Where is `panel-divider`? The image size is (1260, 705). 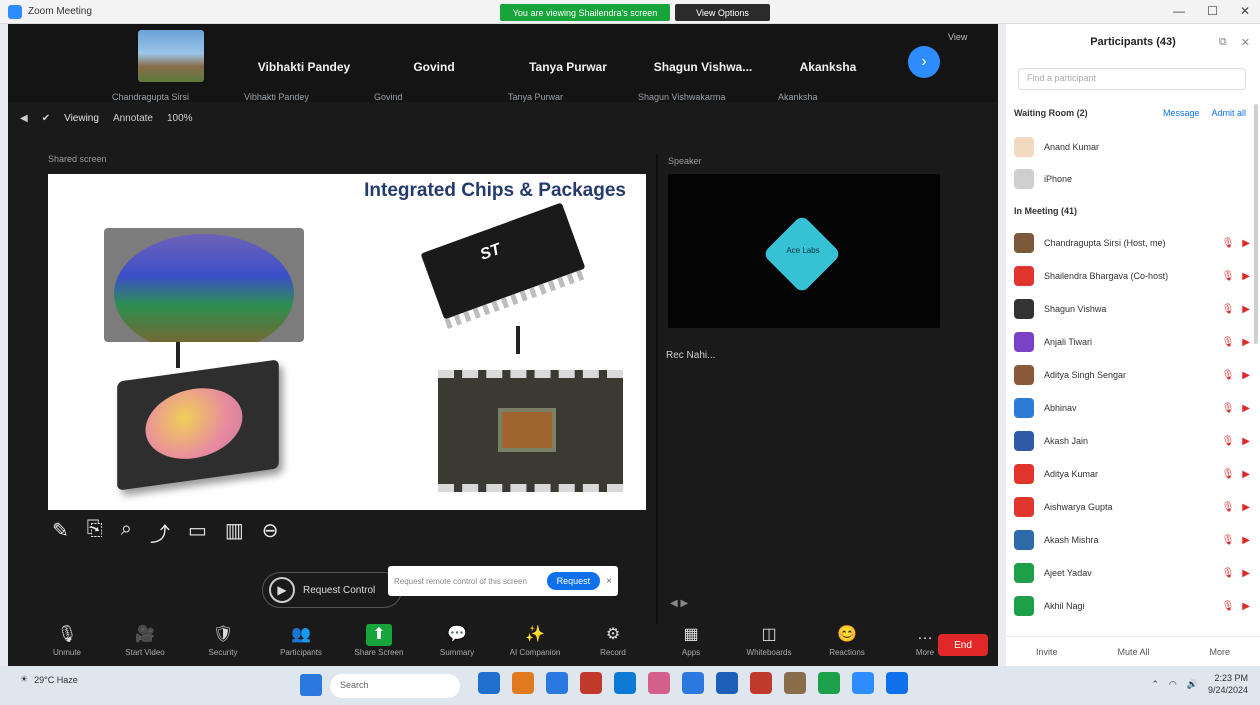 panel-divider is located at coordinates (657, 394).